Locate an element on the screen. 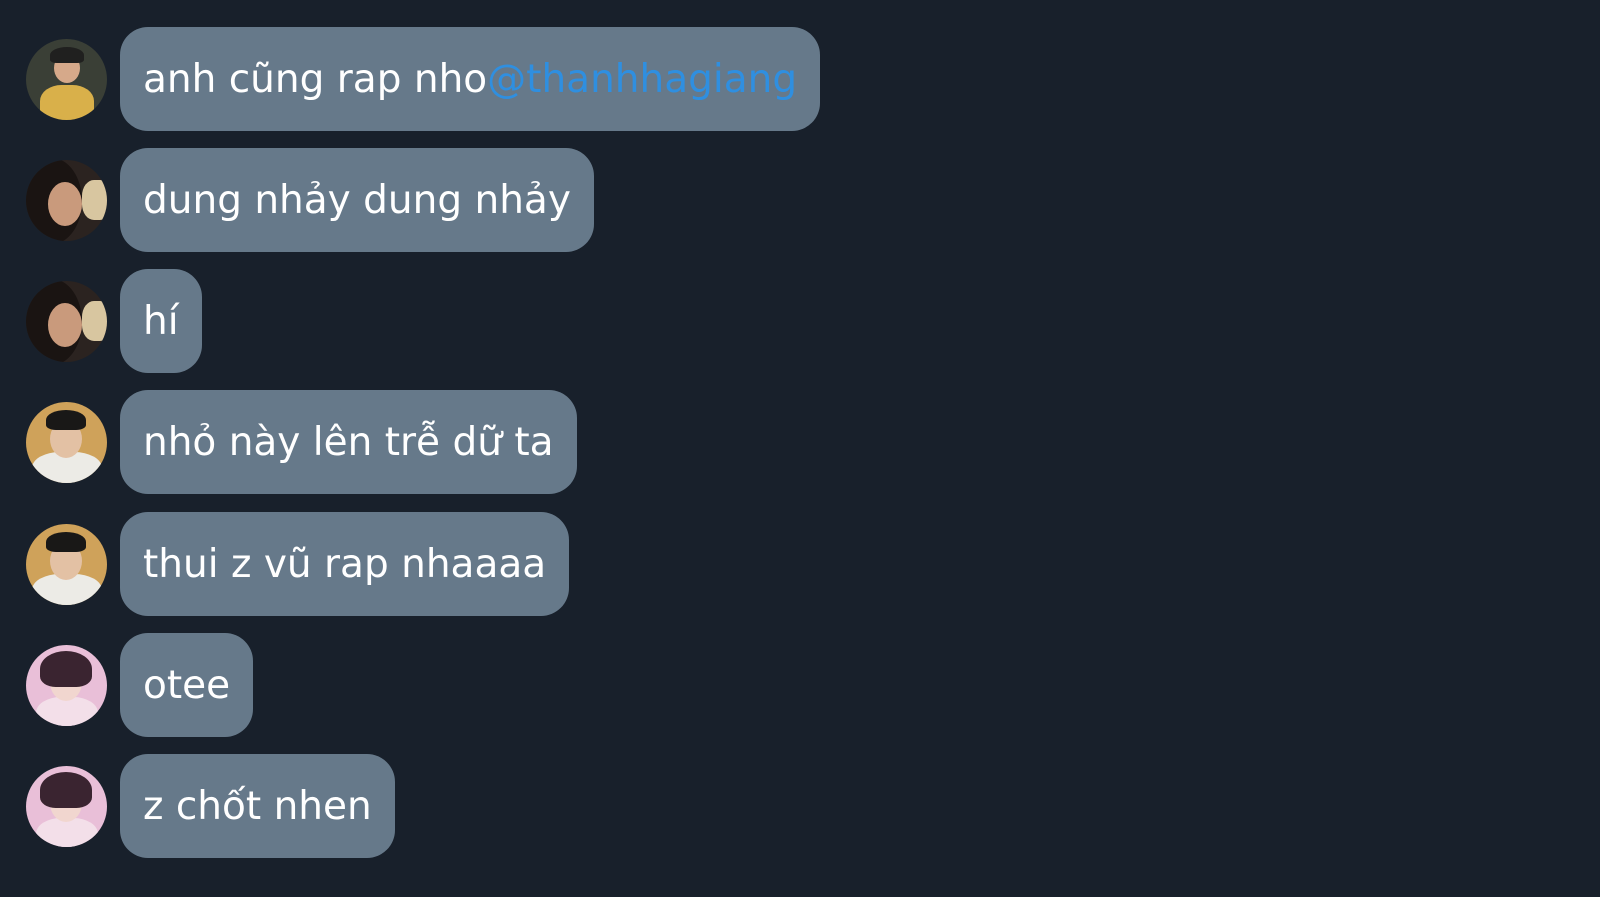  message-row: thui z vũ rap nhaaaa is located at coordinates (298, 564).